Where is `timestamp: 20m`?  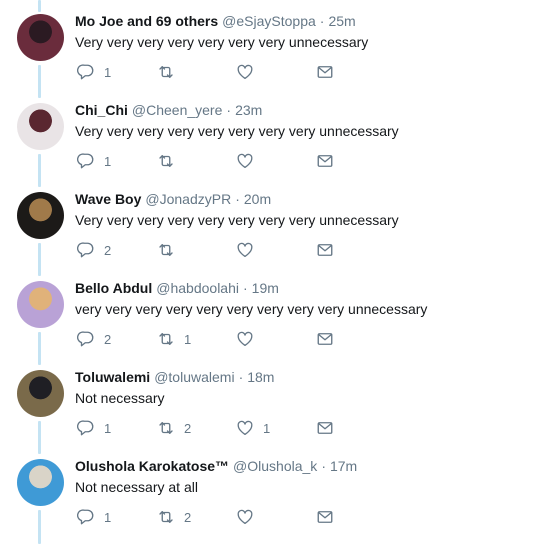
timestamp: 20m is located at coordinates (257, 199).